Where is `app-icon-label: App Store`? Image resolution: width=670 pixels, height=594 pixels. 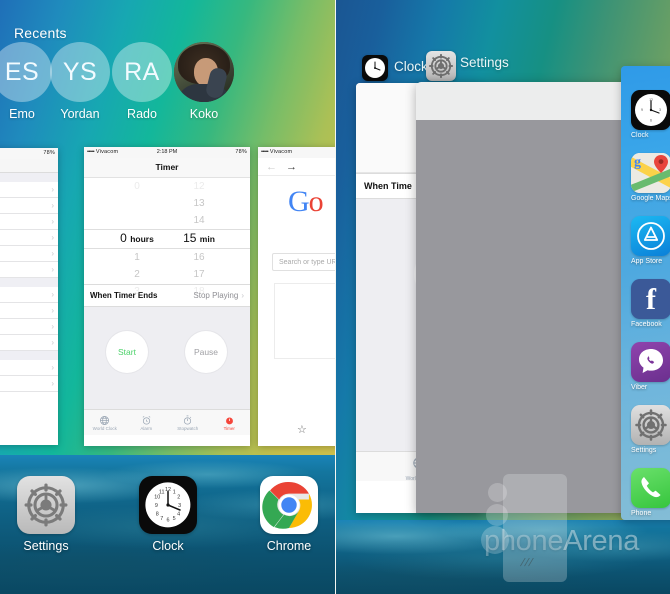 app-icon-label: App Store is located at coordinates (647, 261).